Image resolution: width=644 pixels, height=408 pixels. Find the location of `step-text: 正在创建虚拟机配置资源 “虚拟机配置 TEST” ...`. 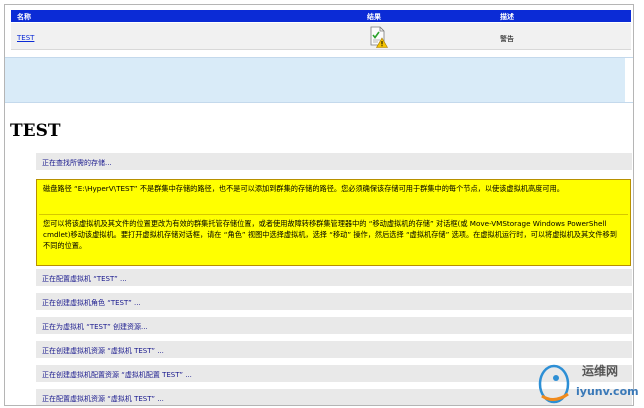

step-text: 正在创建虚拟机配置资源 “虚拟机配置 TEST” ... is located at coordinates (117, 375).